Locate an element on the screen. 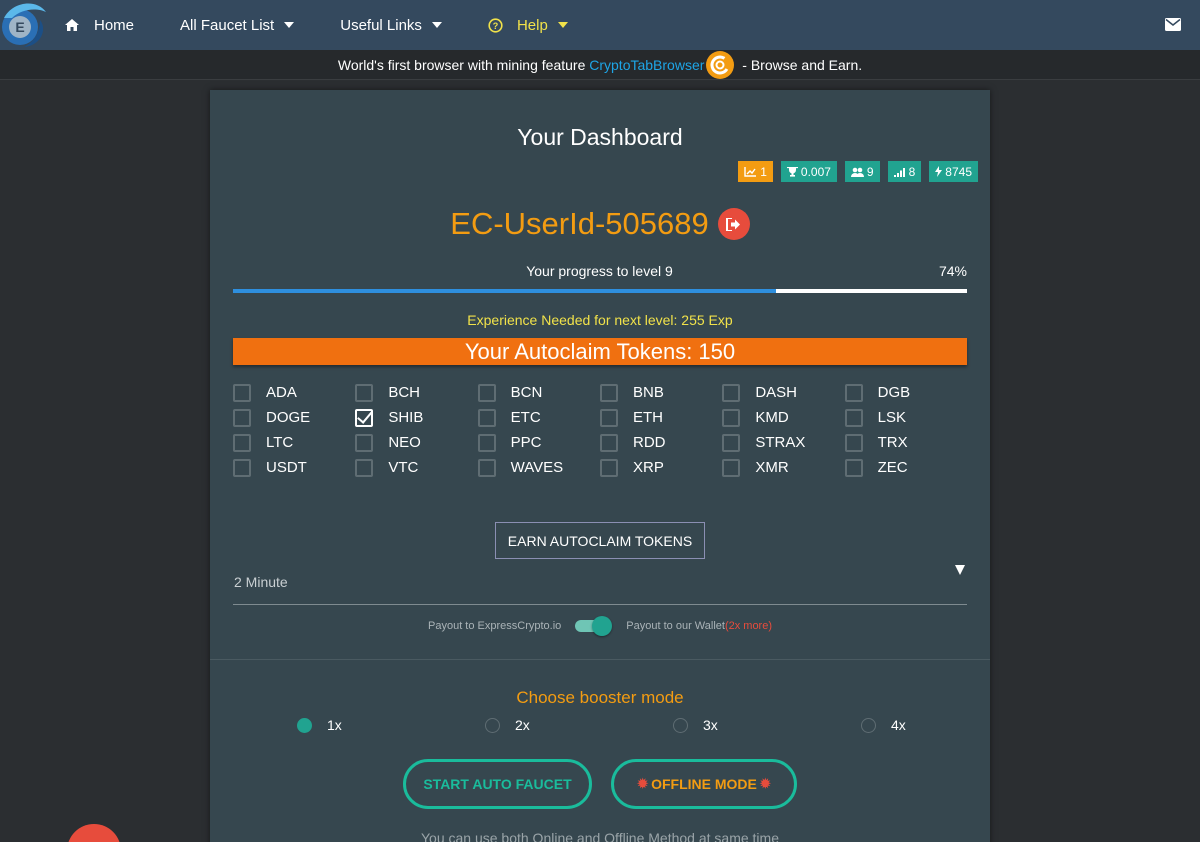  level-badge-value: 1 is located at coordinates (763, 171).